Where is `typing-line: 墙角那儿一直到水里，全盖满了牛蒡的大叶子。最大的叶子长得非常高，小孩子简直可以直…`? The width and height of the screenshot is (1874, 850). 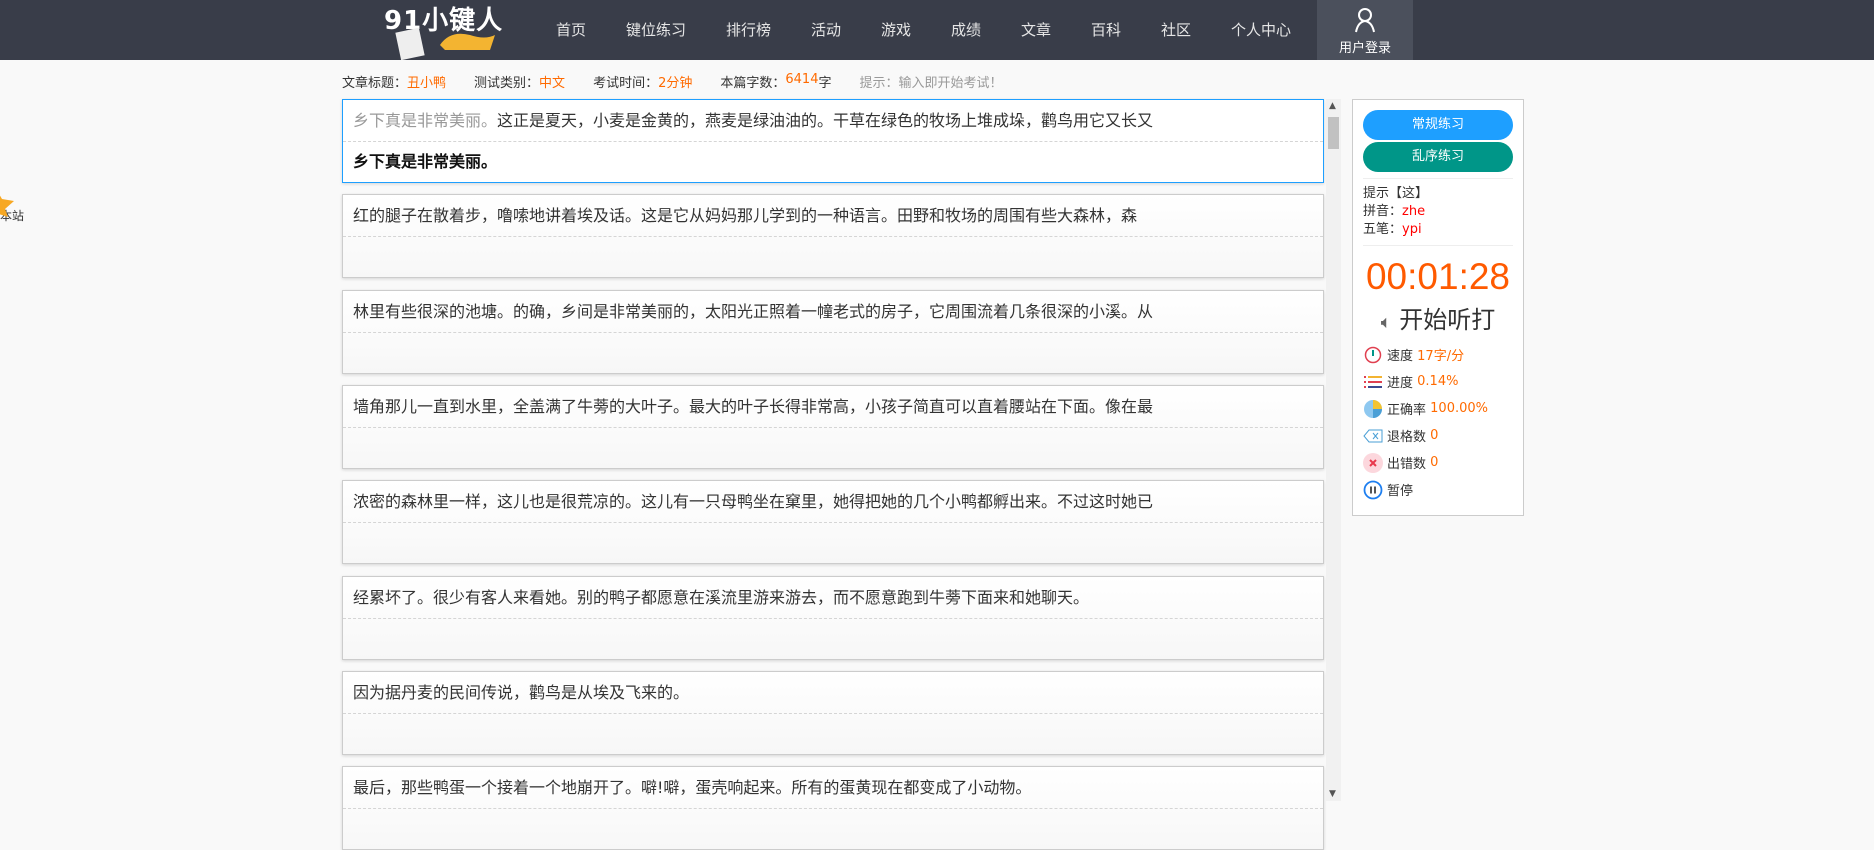
typing-line: 墙角那儿一直到水里，全盖满了牛蒡的大叶子。最大的叶子长得非常高，小孩子简直可以直… is located at coordinates (833, 426).